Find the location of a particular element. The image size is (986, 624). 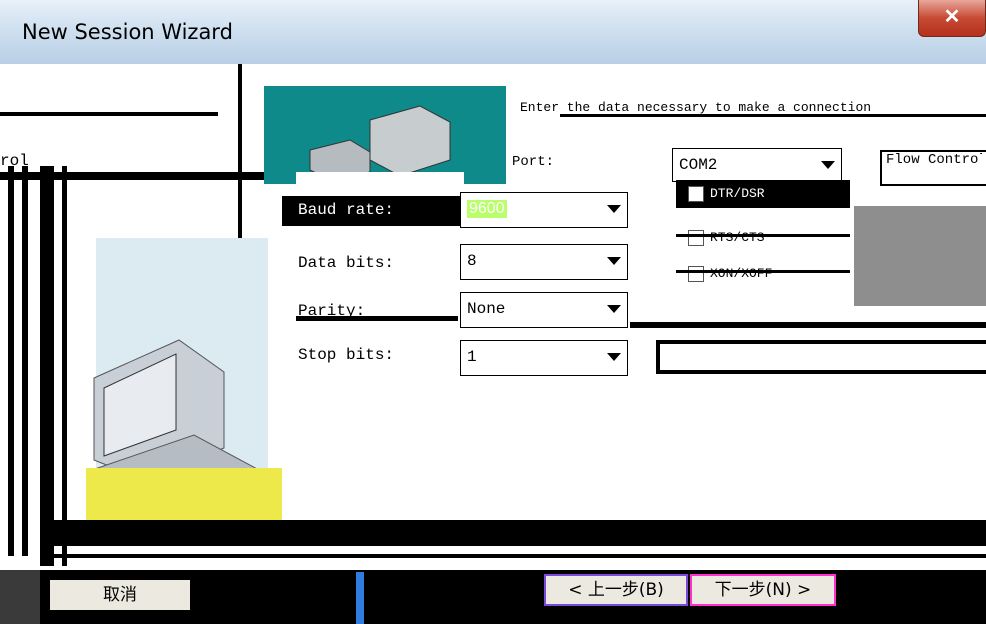

grey-block is located at coordinates (920, 256).